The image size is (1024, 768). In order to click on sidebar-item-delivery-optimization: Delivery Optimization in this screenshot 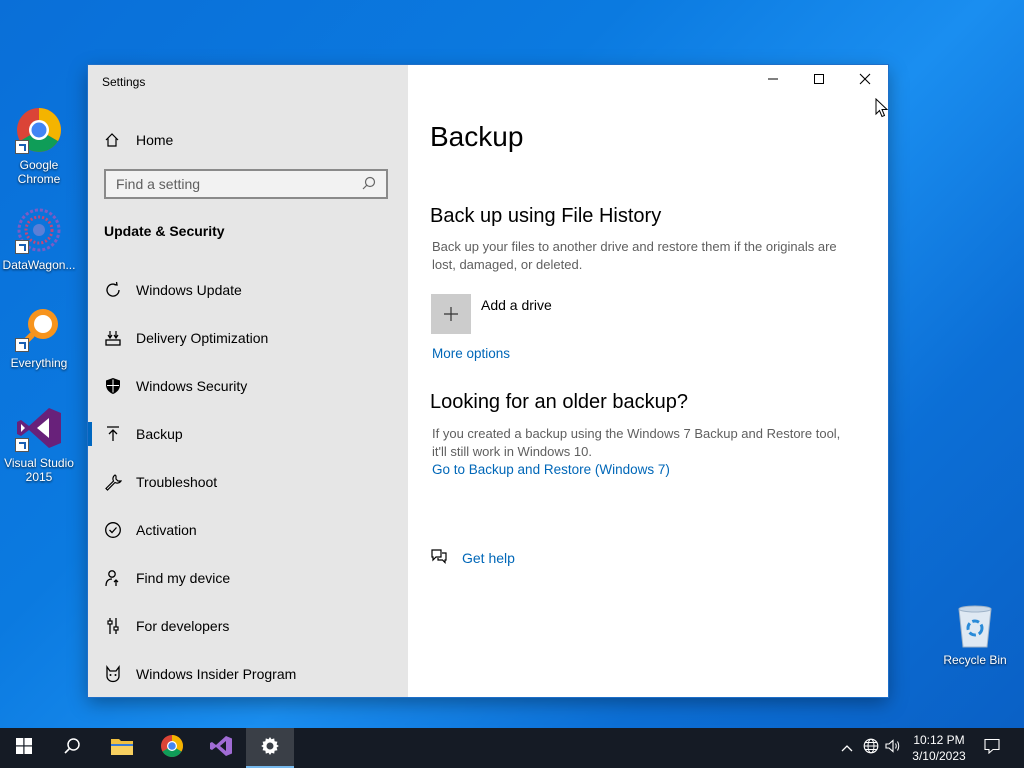, I will do `click(248, 338)`.